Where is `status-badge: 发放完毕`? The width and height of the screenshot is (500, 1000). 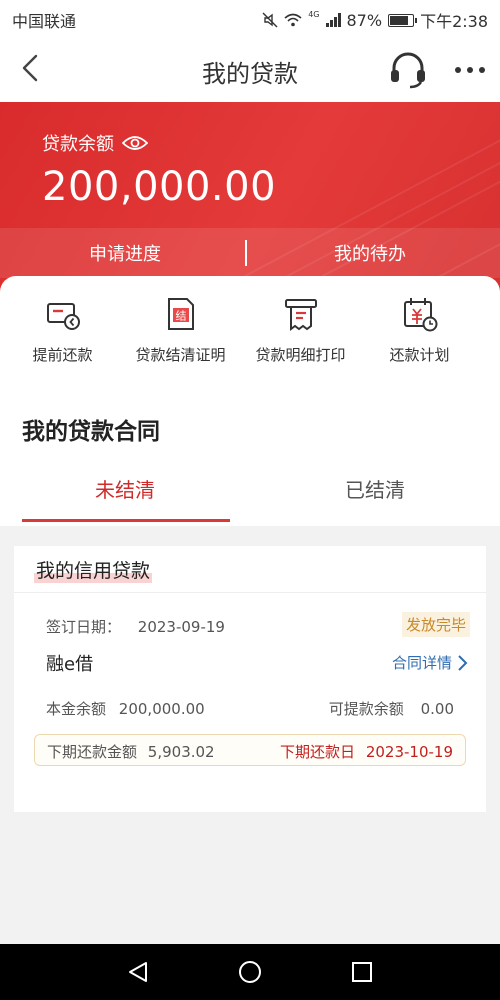
status-badge: 发放完毕 is located at coordinates (435, 624).